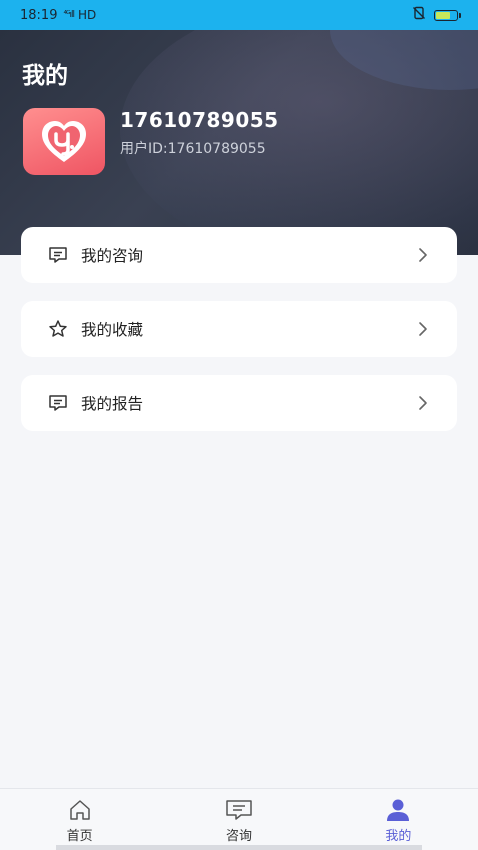 The width and height of the screenshot is (478, 850). What do you see at coordinates (239, 403) in the screenshot?
I see `menu-item-reports: 我的报告` at bounding box center [239, 403].